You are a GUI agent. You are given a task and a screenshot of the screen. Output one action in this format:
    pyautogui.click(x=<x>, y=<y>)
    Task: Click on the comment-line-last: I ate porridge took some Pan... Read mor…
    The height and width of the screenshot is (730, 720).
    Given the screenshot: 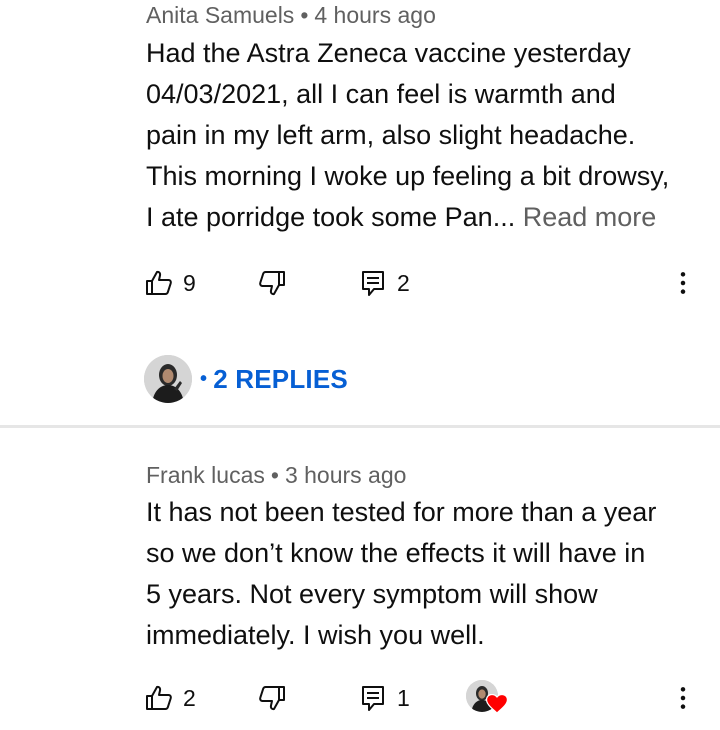 What is the action you would take?
    pyautogui.click(x=426, y=217)
    